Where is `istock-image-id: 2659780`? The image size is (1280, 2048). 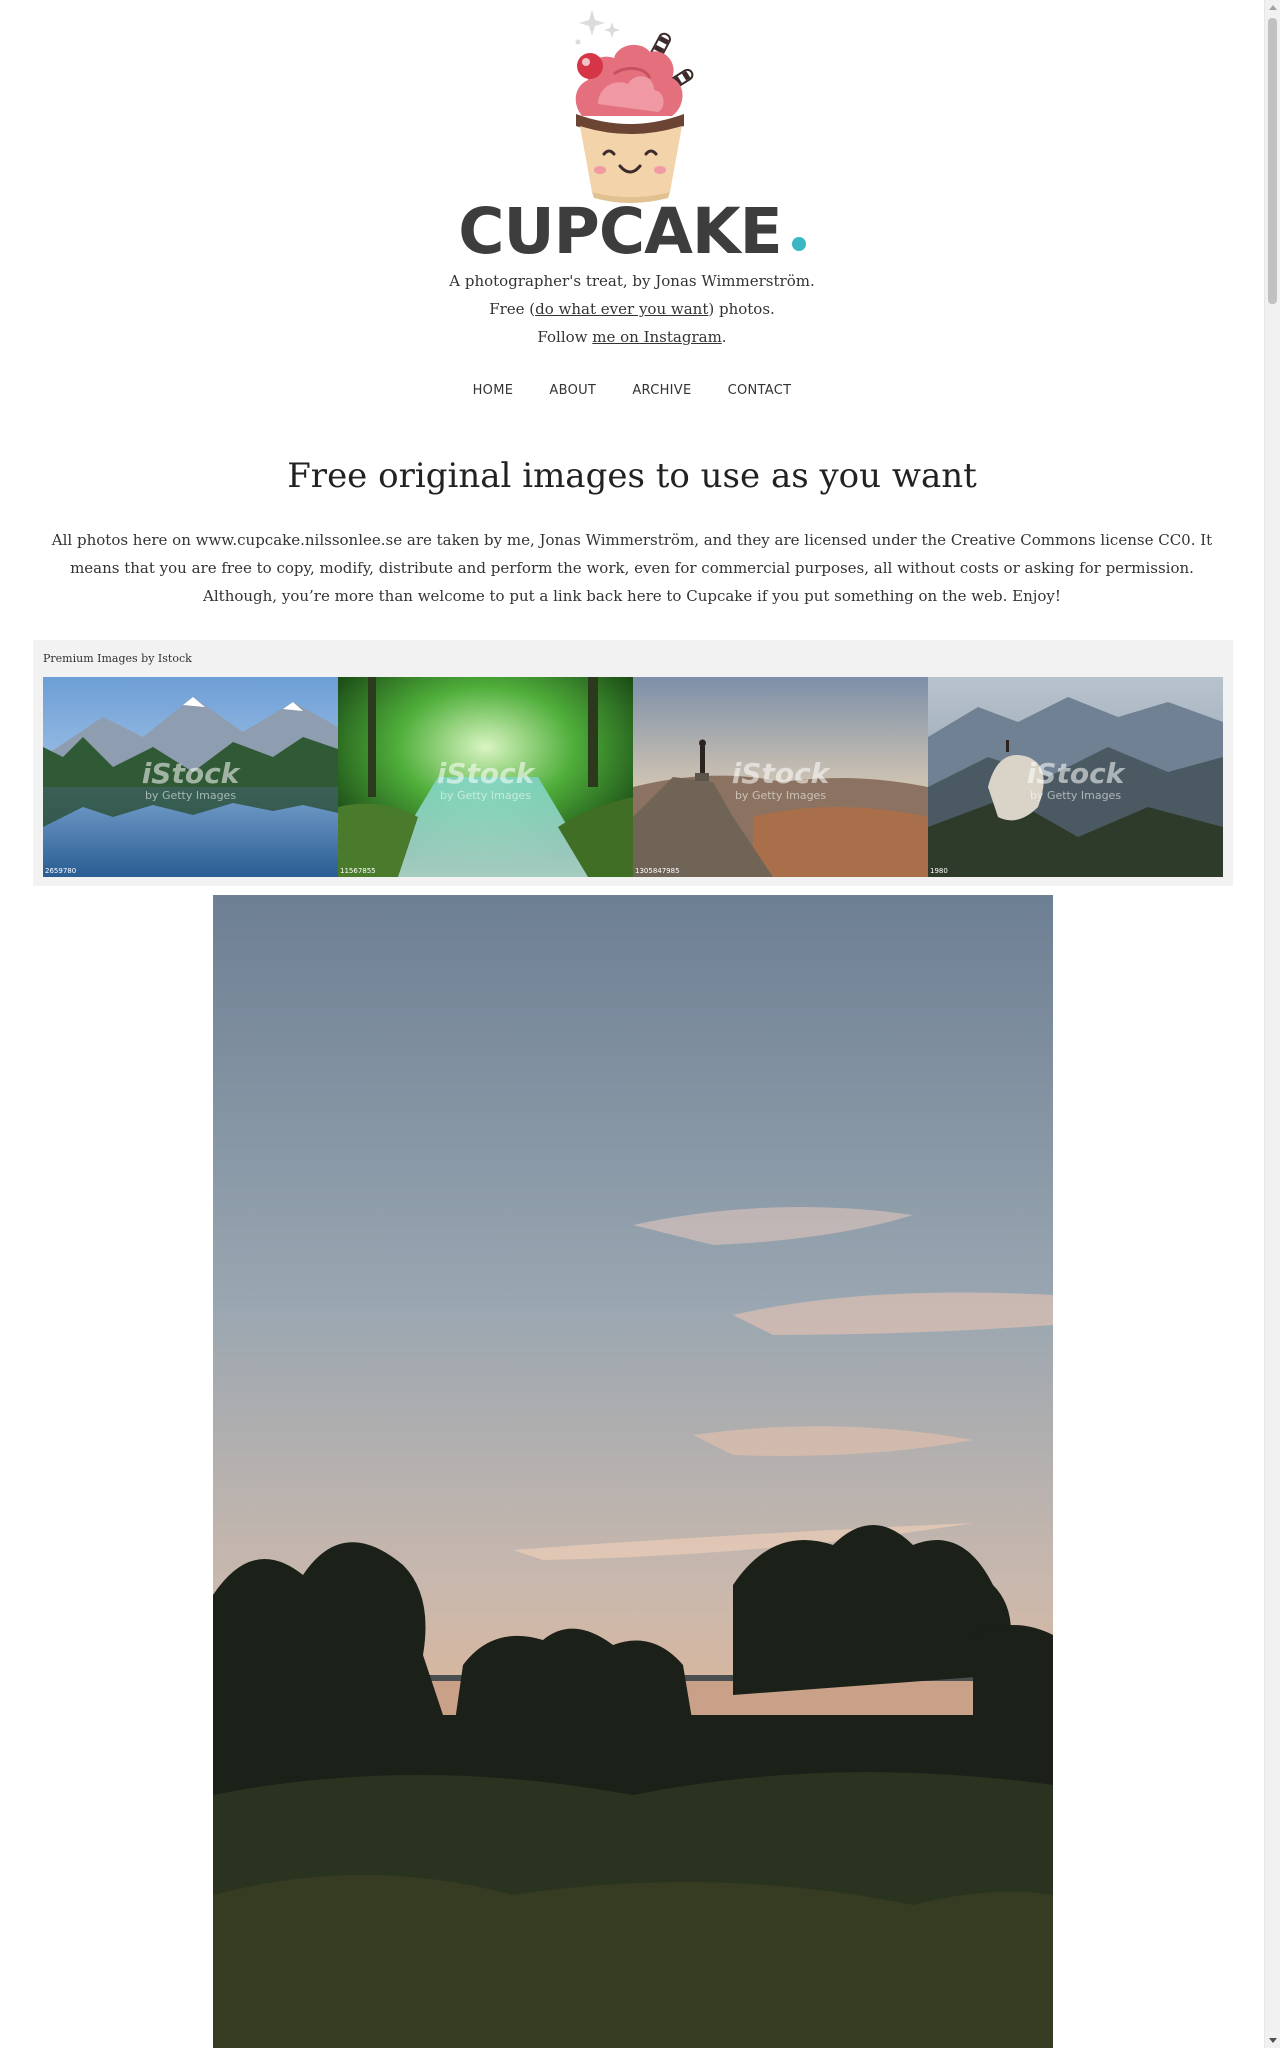 istock-image-id: 2659780 is located at coordinates (61, 871).